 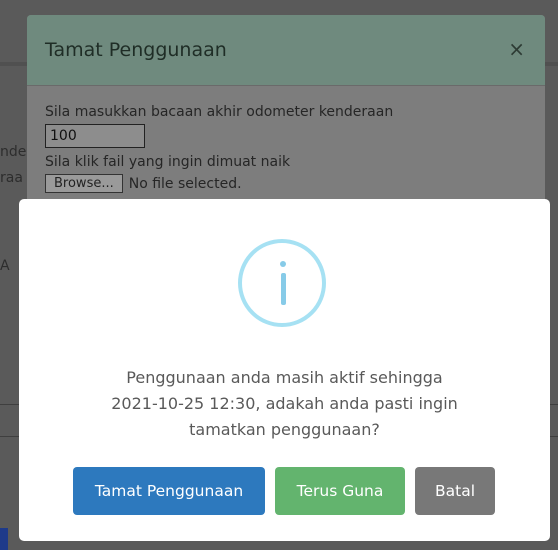 I want to click on info-icon-bar, so click(x=283, y=289).